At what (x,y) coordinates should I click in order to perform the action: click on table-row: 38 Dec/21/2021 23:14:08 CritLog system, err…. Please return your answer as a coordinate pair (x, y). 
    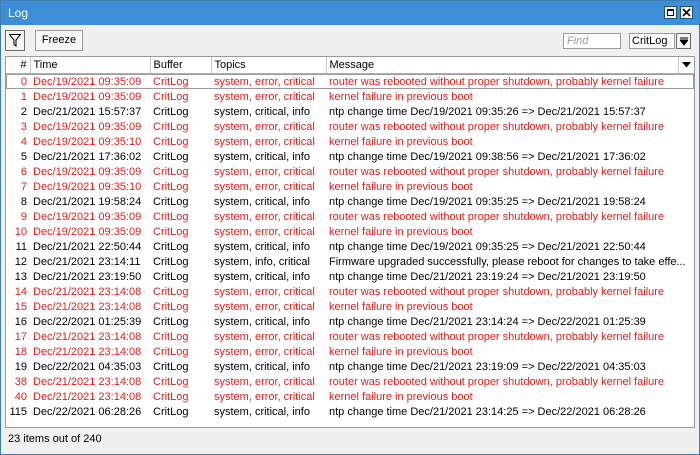
    Looking at the image, I should click on (350, 381).